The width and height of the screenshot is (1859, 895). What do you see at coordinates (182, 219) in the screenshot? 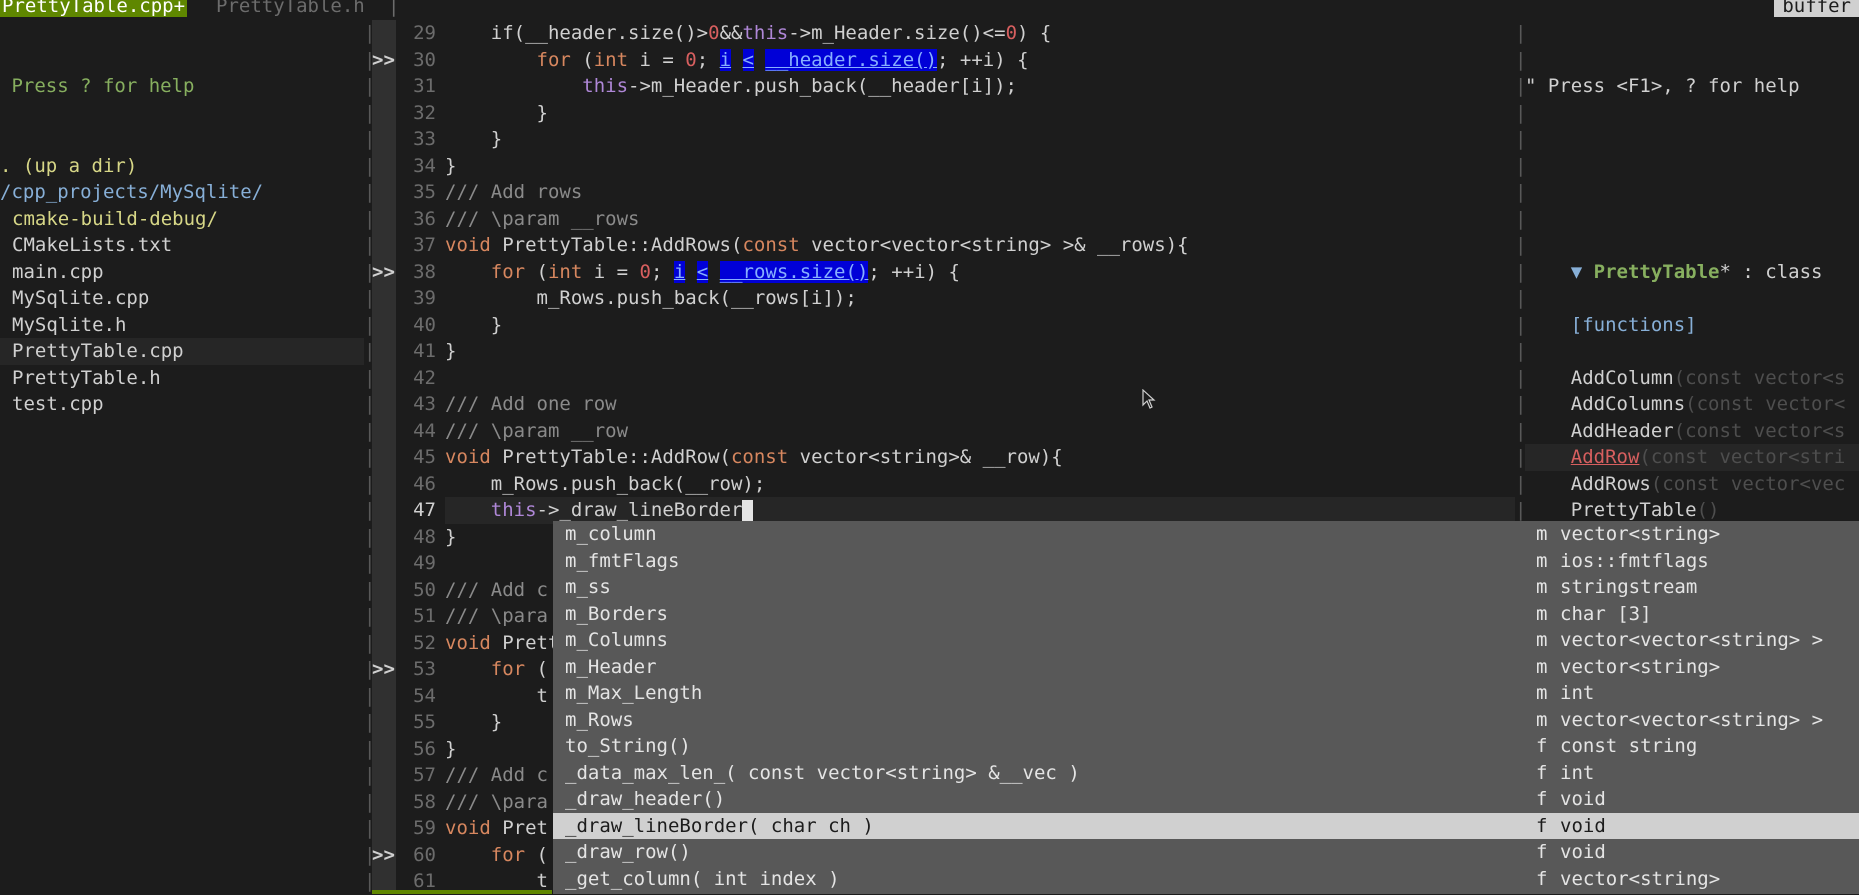
I see `tree-item: cmake-build-debug/` at bounding box center [182, 219].